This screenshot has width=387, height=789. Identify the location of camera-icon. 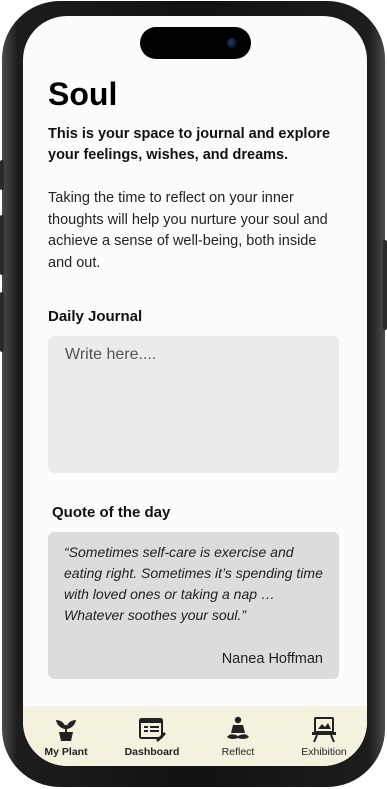
(232, 43).